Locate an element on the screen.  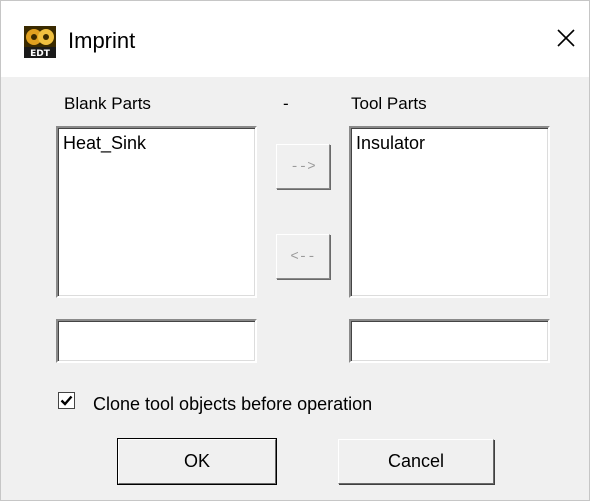
cancel-button-label: Cancel is located at coordinates (416, 461).